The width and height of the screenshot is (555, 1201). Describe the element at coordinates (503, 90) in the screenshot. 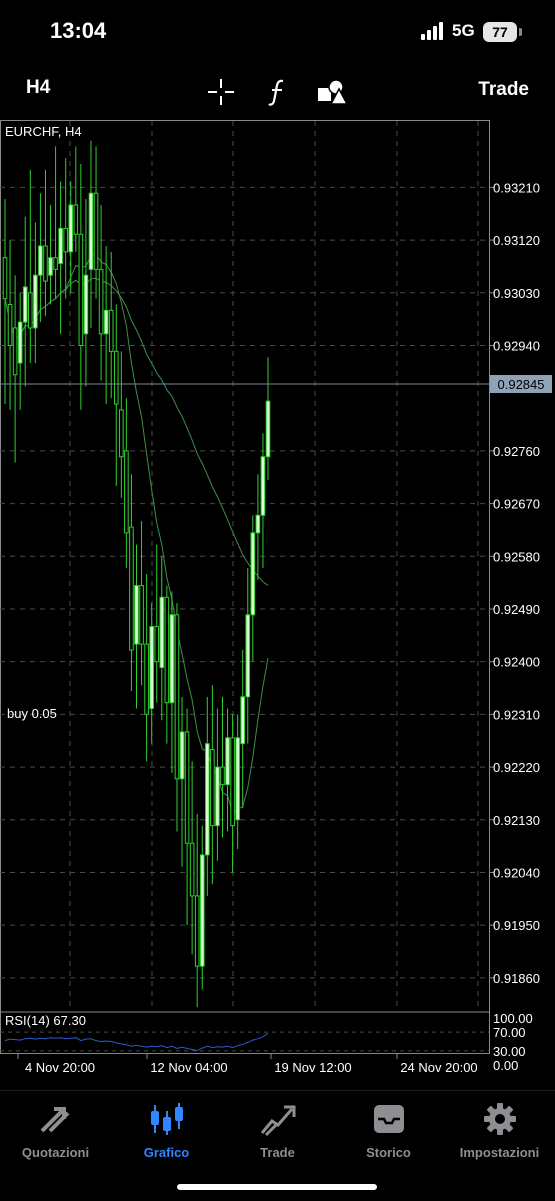

I see `trade-button: Trade` at that location.